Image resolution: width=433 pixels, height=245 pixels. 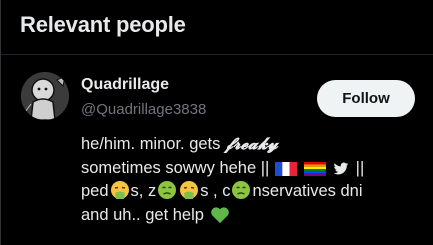 What do you see at coordinates (95, 191) in the screenshot?
I see `bio-text: ped` at bounding box center [95, 191].